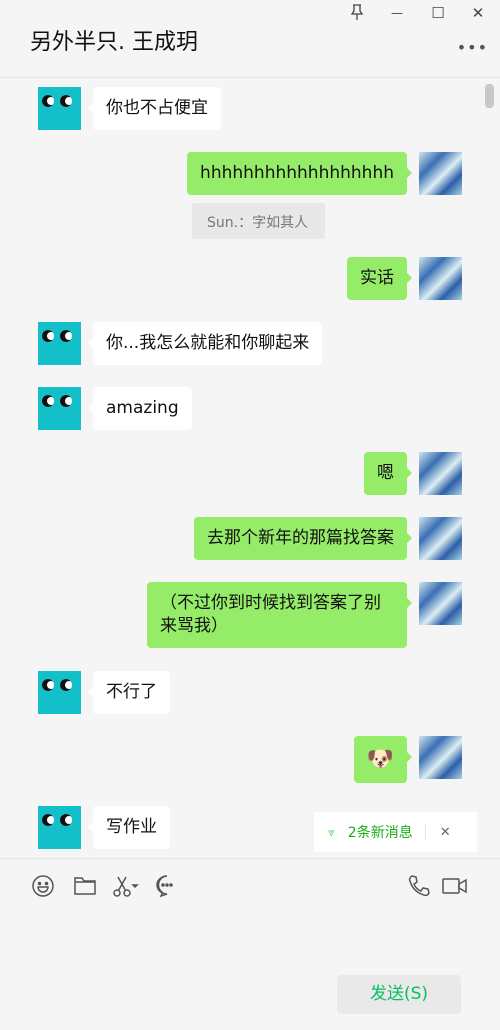 This screenshot has height=1030, width=500. What do you see at coordinates (299, 173) in the screenshot?
I see `message-bubble: hhhhhhhhhhhhhhhhhh` at bounding box center [299, 173].